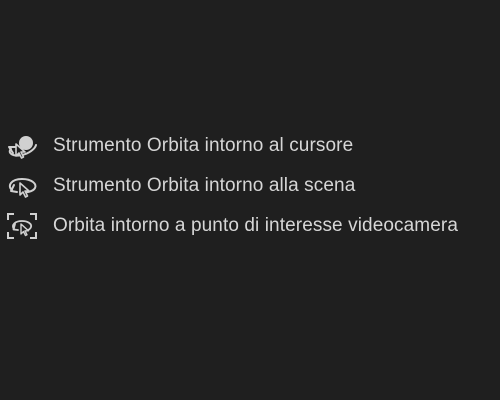 This screenshot has width=500, height=400. I want to click on menu-item-orbit-around-scene: Strumento Orbita intorno alla scena, so click(250, 186).